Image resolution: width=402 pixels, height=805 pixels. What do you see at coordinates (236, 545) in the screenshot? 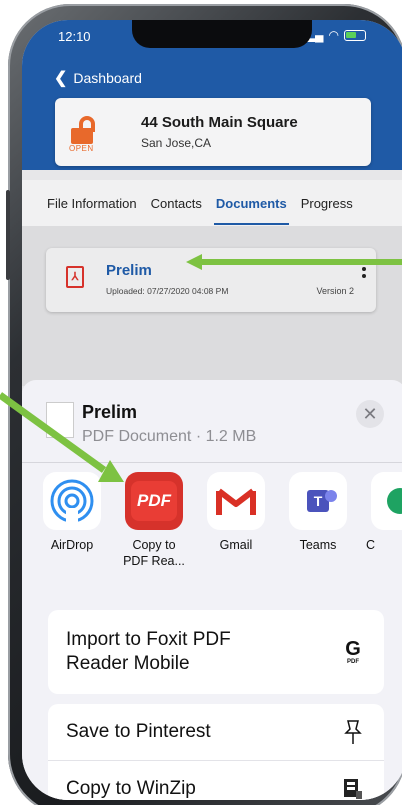
I see `app-label-gmail: Gmail` at bounding box center [236, 545].